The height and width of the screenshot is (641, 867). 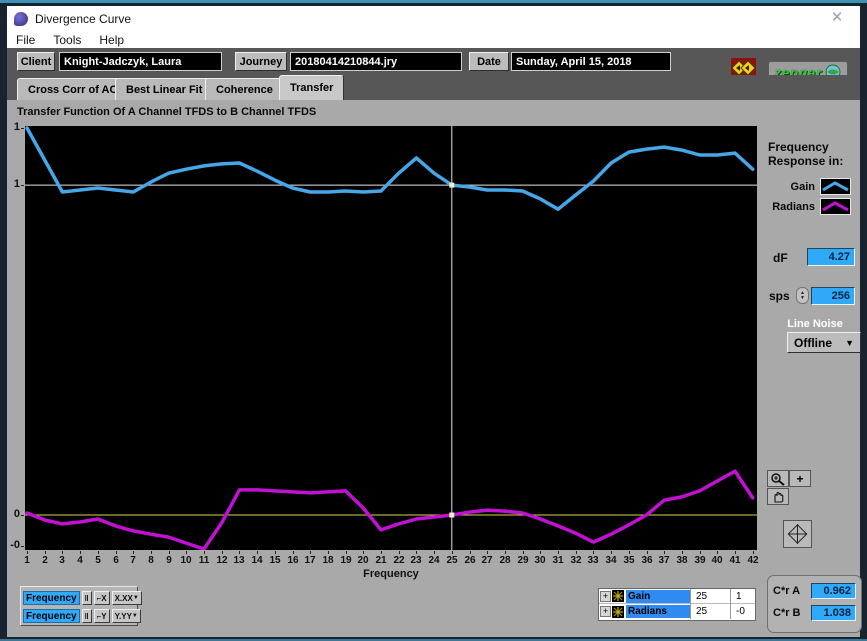 I want to click on tab-best-linear-fit: Best Linear Fit, so click(x=164, y=89).